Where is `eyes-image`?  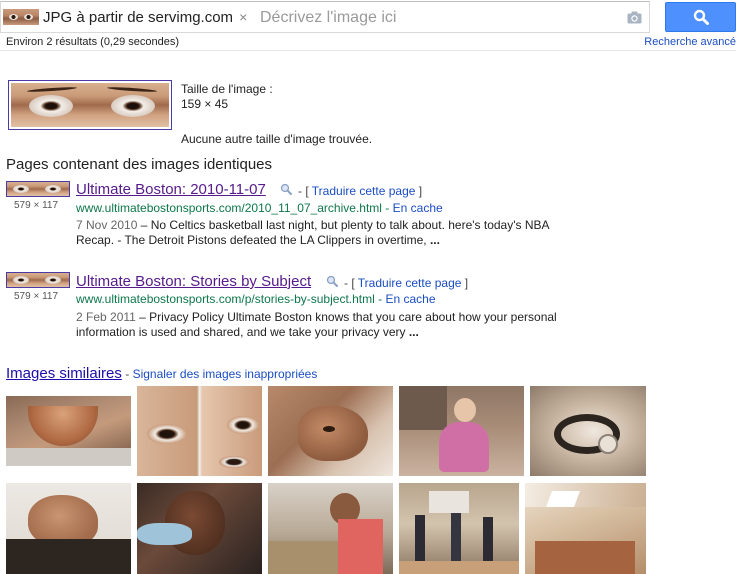 eyes-image is located at coordinates (90, 105).